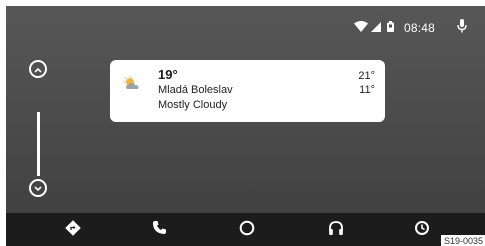 The width and height of the screenshot is (485, 246). I want to click on scroll-down-button, so click(38, 188).